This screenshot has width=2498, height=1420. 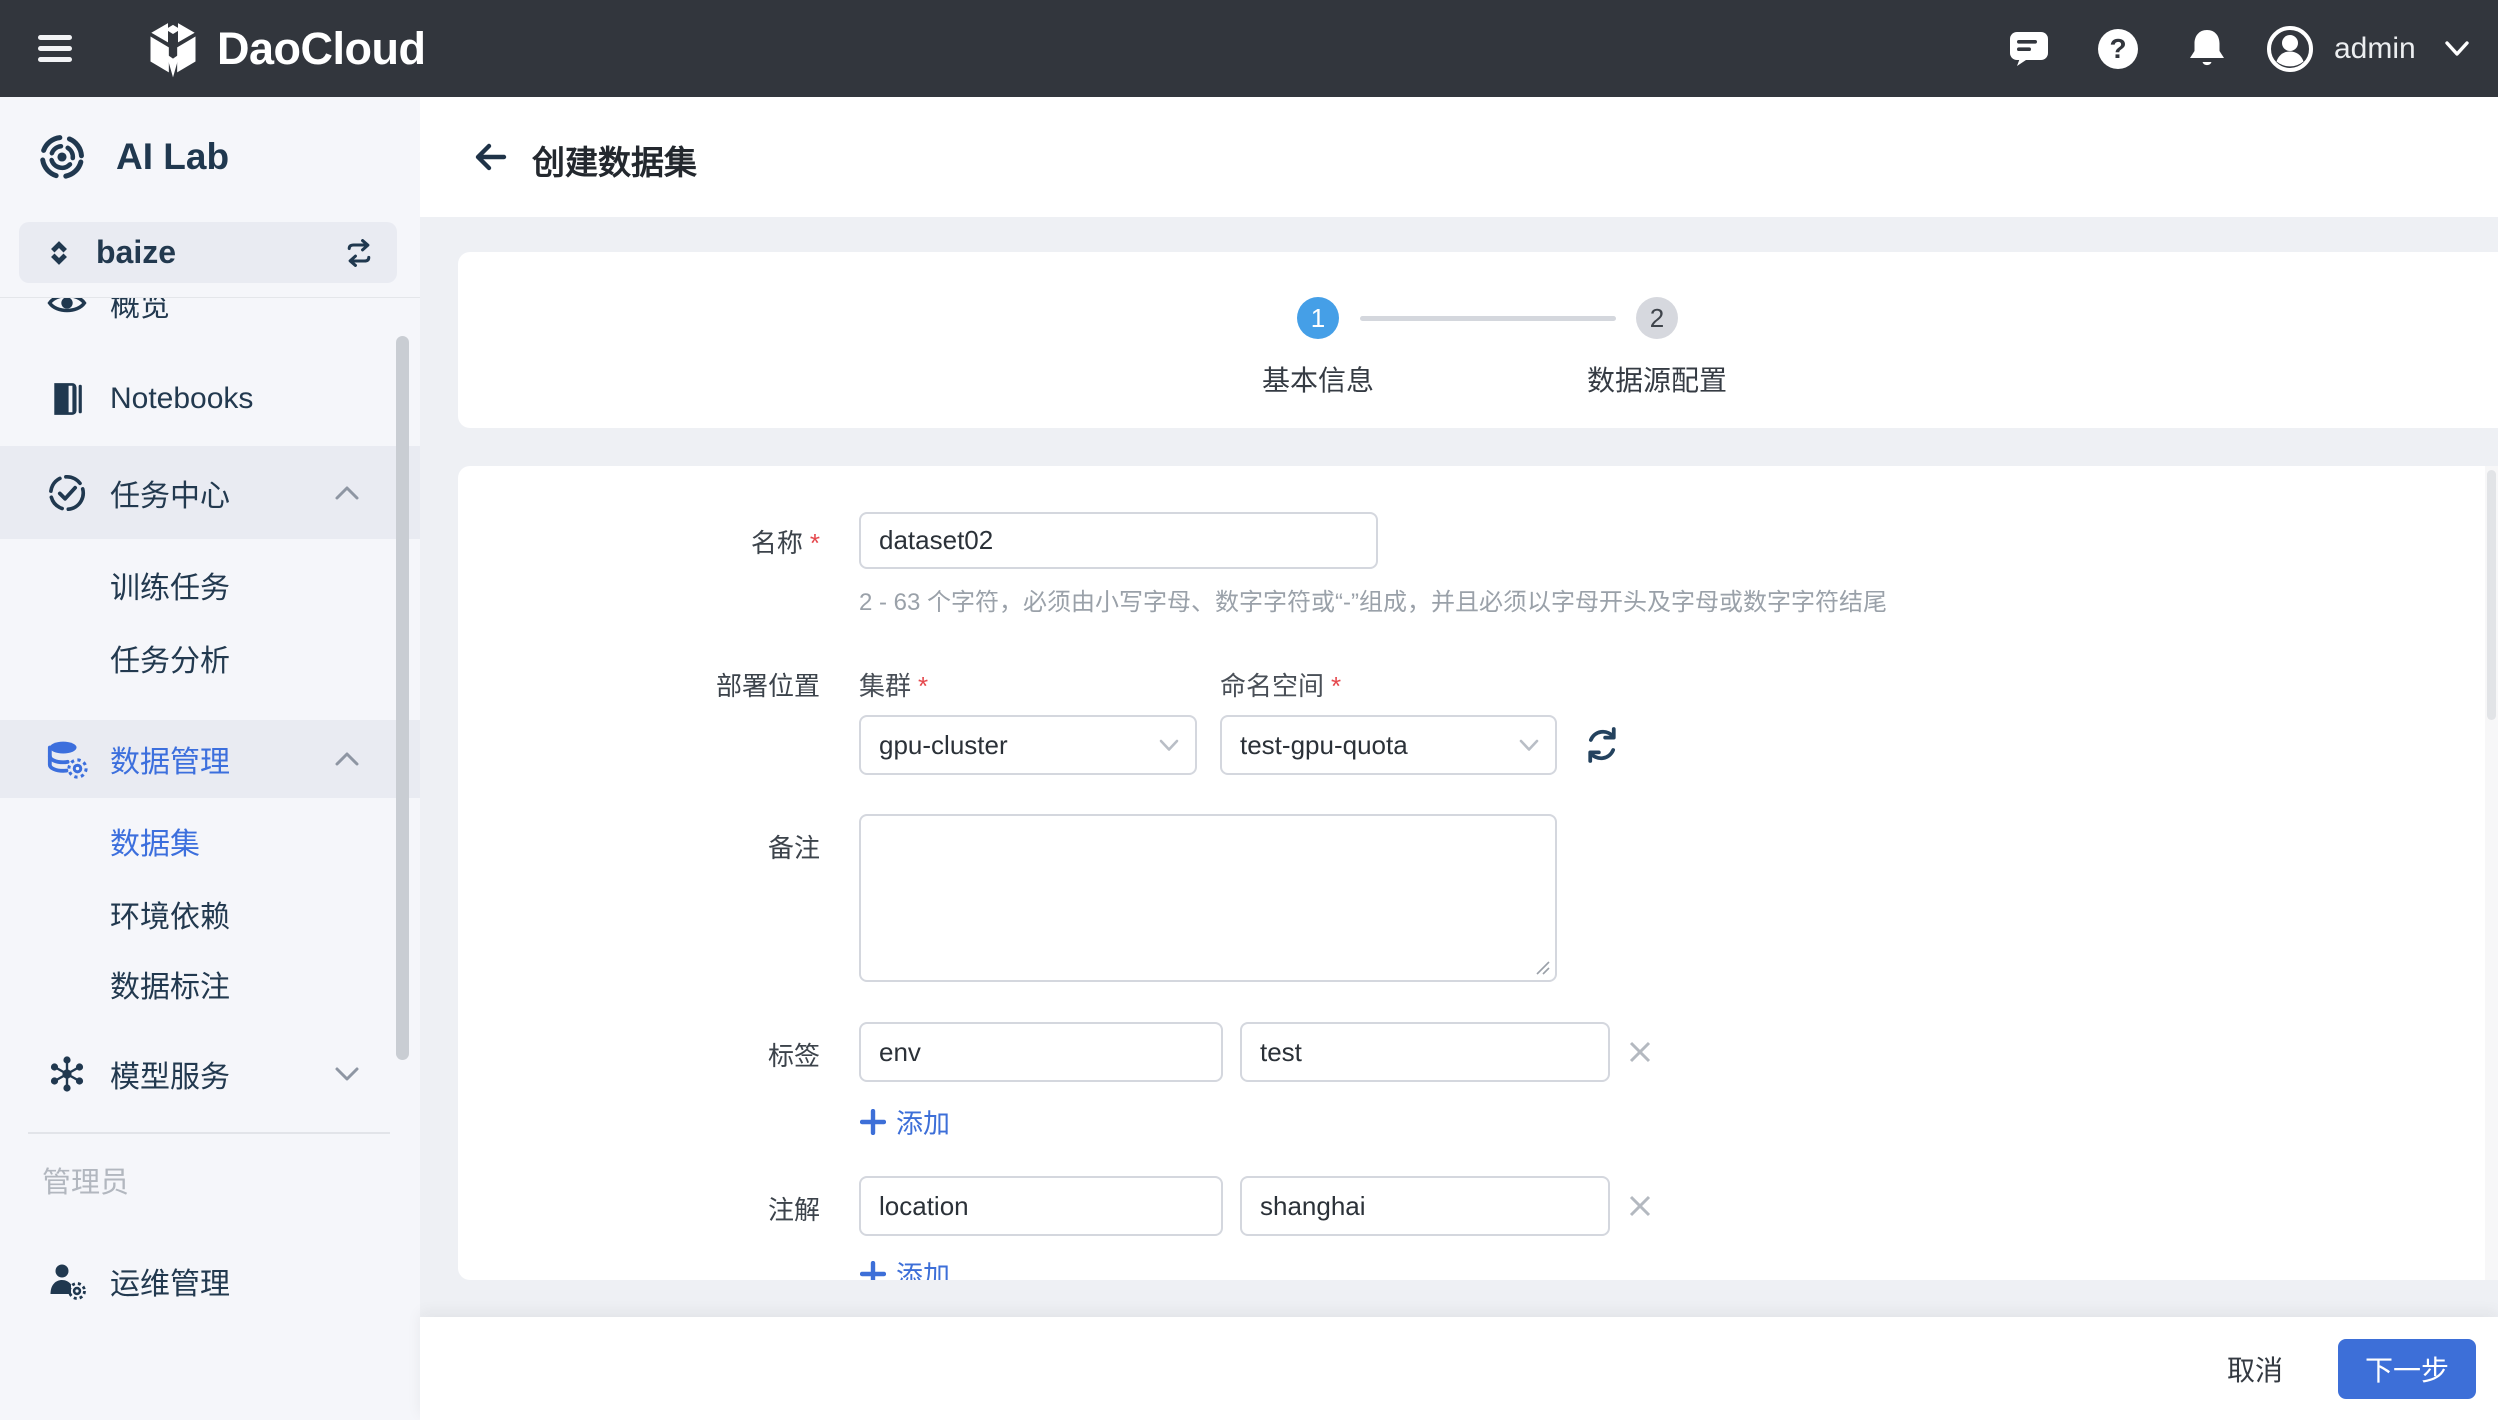 What do you see at coordinates (210, 658) in the screenshot?
I see `sidebar-item-task-analysis: 任务分析` at bounding box center [210, 658].